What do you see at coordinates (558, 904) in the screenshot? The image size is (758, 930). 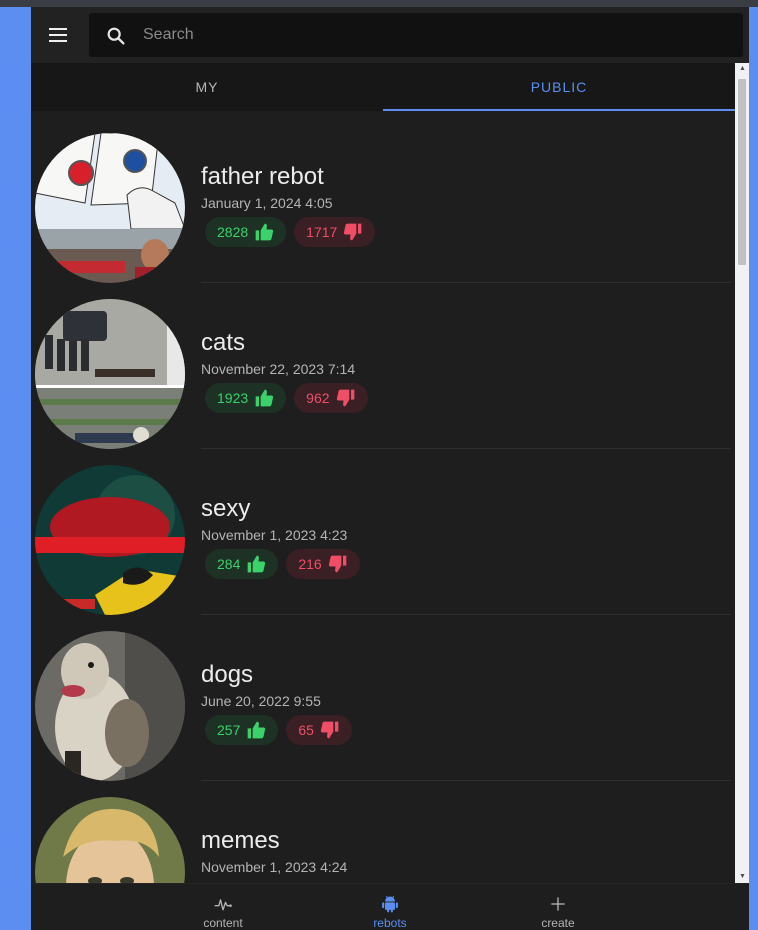 I see `plus-icon` at bounding box center [558, 904].